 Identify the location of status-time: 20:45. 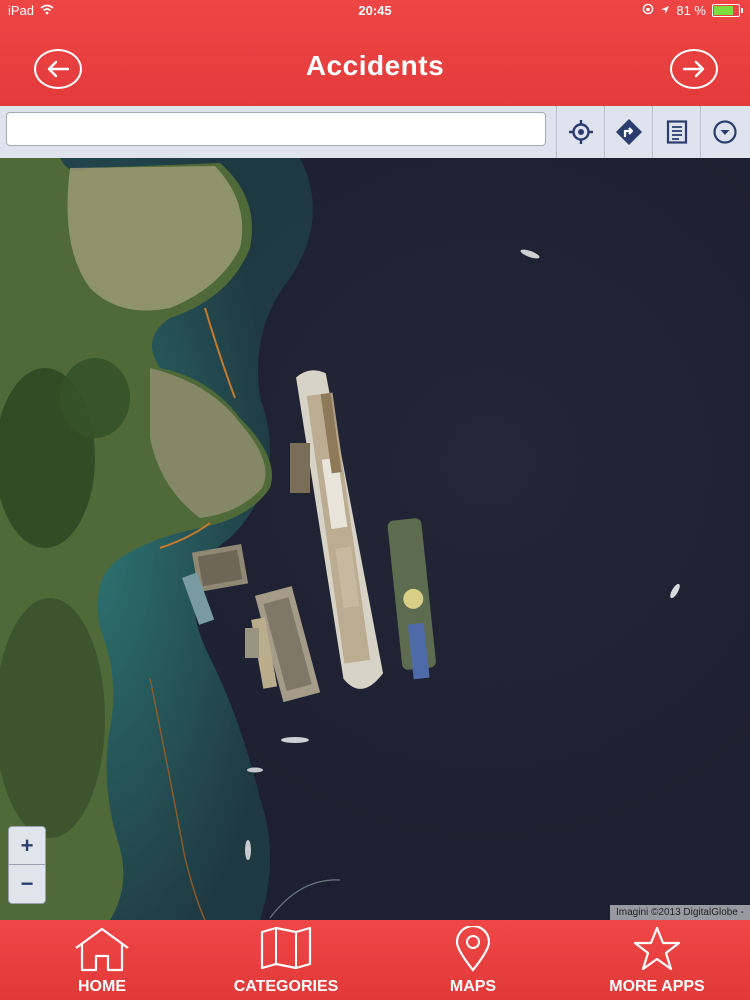
(375, 10).